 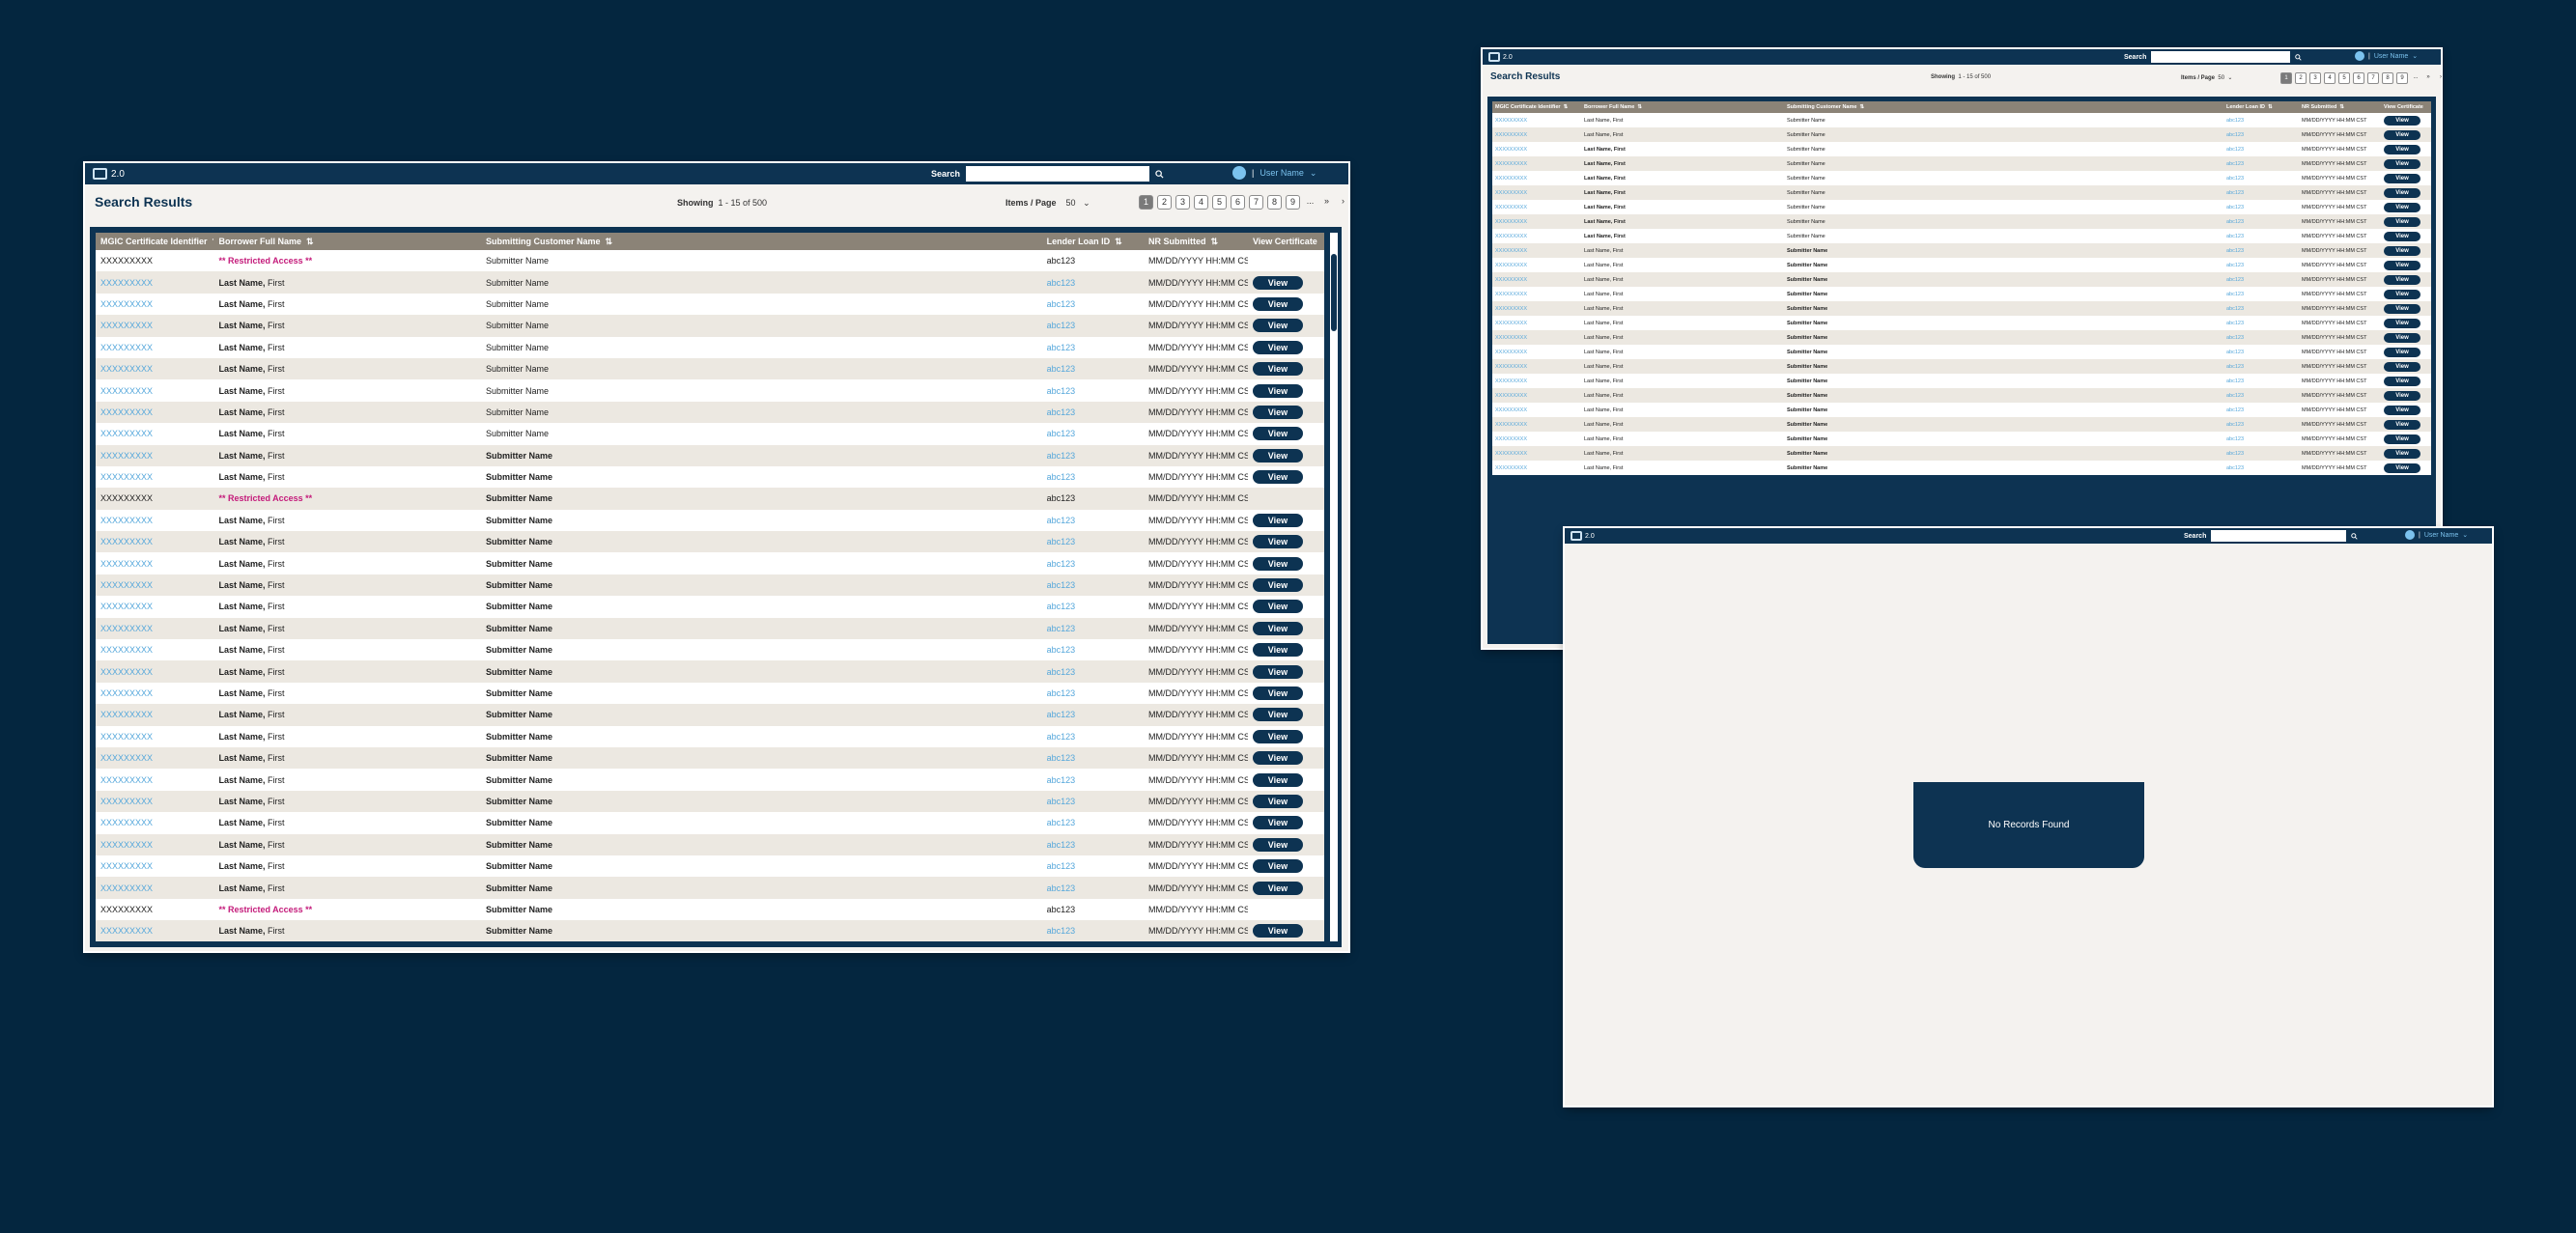 What do you see at coordinates (2329, 78) in the screenshot?
I see `page-button: 4` at bounding box center [2329, 78].